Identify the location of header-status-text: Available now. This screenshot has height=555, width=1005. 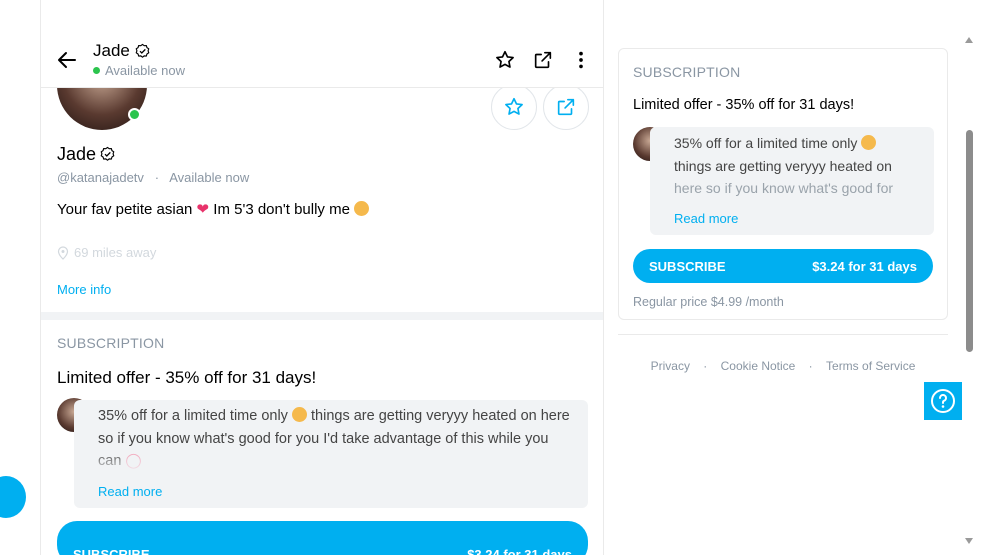
(145, 70).